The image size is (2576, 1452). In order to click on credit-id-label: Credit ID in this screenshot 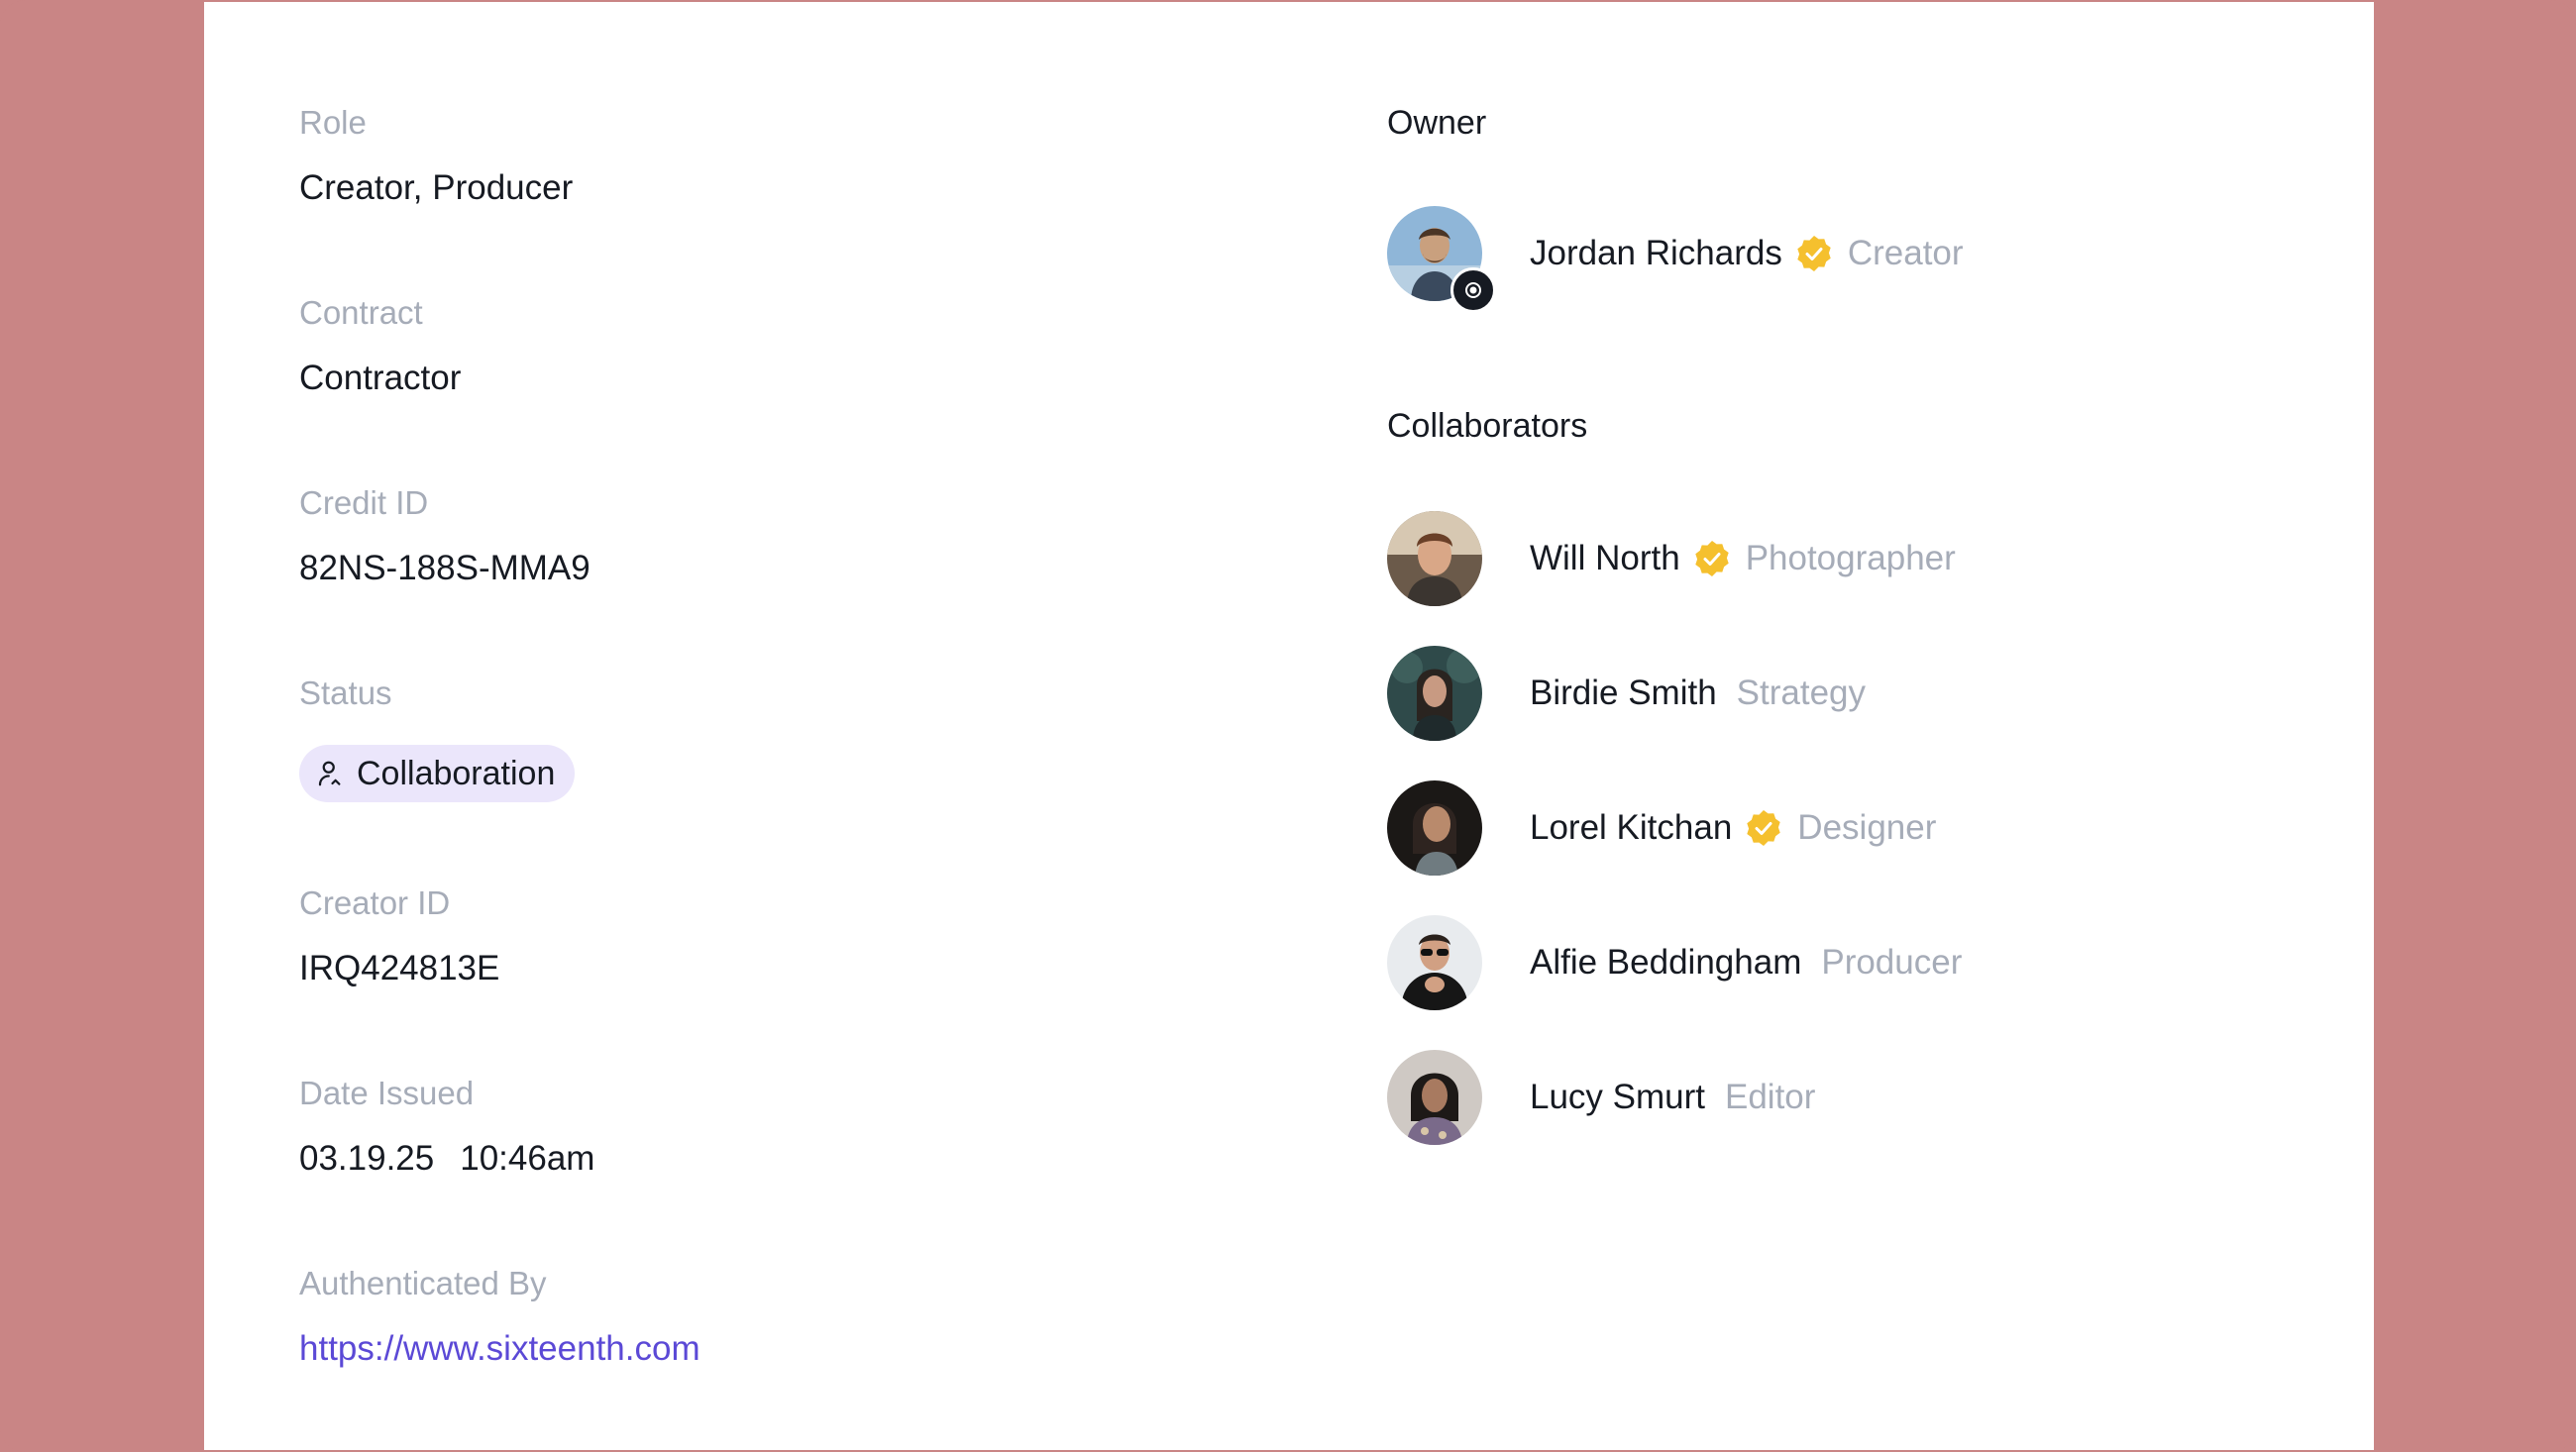, I will do `click(364, 502)`.